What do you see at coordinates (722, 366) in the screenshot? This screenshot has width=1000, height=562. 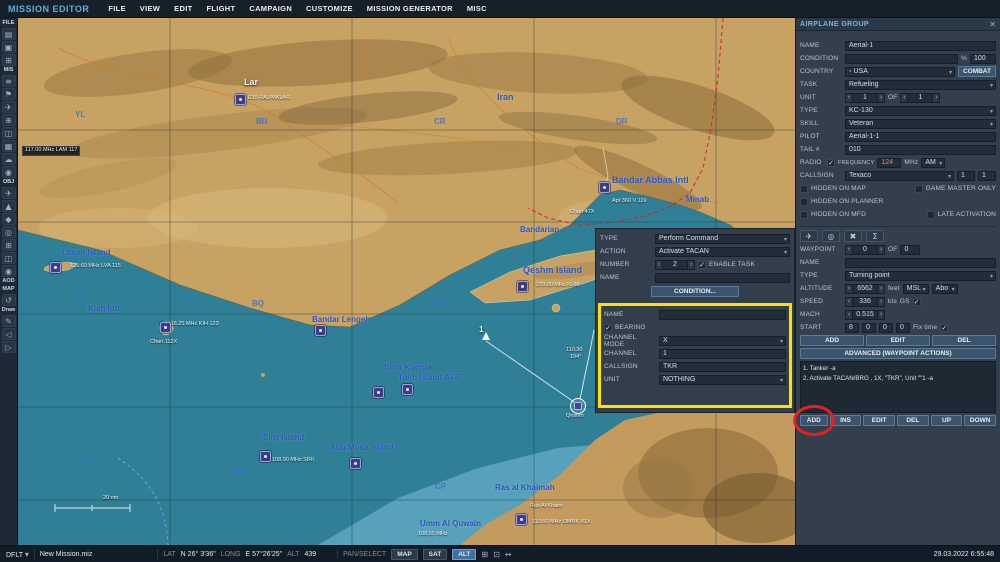 I see `tacan-callsign-input: TKR` at bounding box center [722, 366].